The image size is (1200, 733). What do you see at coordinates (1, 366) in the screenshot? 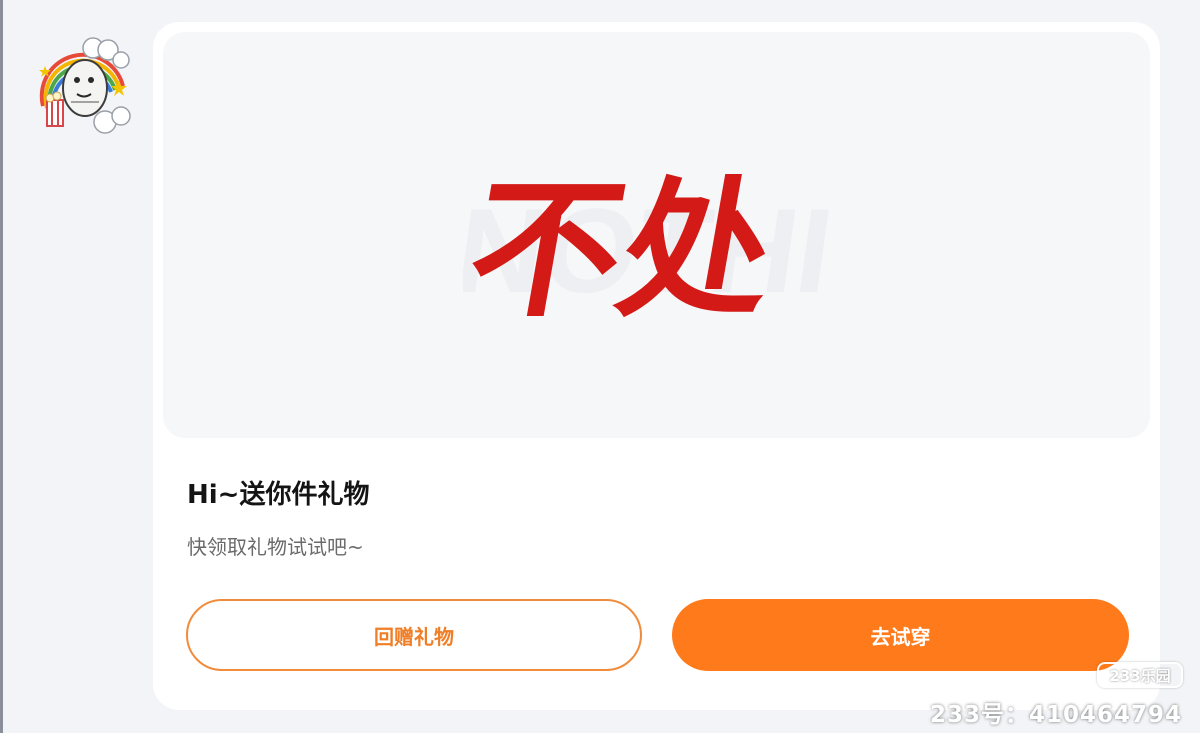
I see `window-edge` at bounding box center [1, 366].